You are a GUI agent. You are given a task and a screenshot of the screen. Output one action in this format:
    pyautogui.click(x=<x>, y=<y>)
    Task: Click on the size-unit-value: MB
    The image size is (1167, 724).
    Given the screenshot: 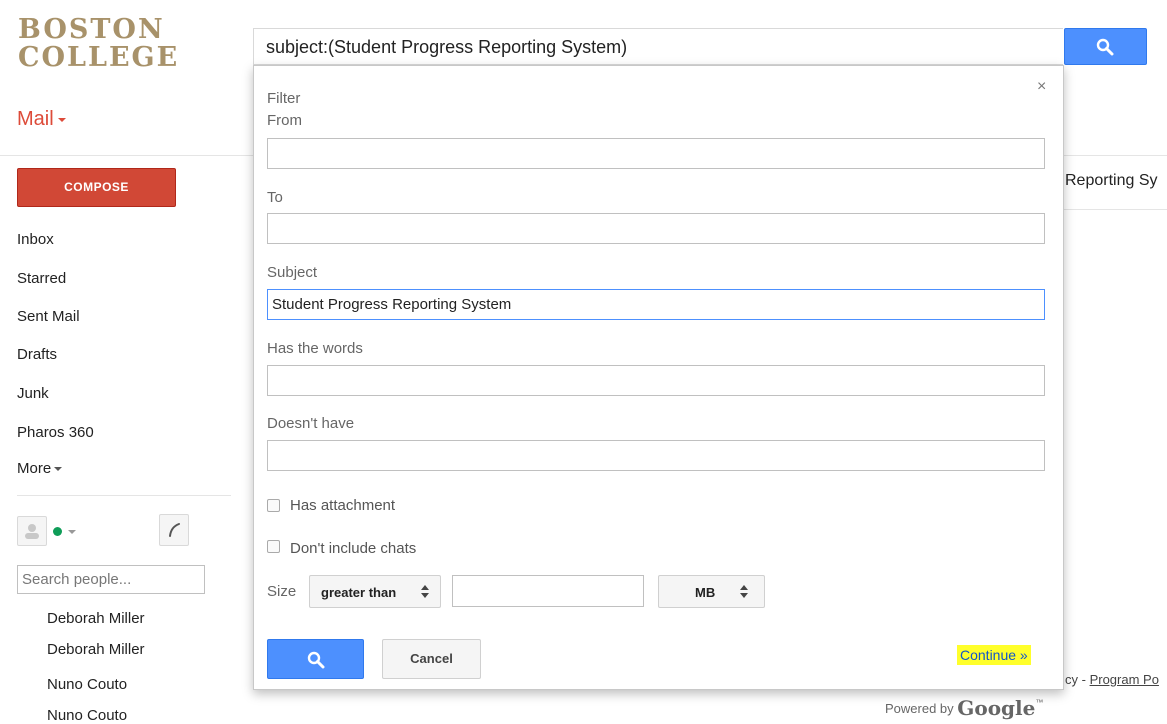 What is the action you would take?
    pyautogui.click(x=705, y=592)
    